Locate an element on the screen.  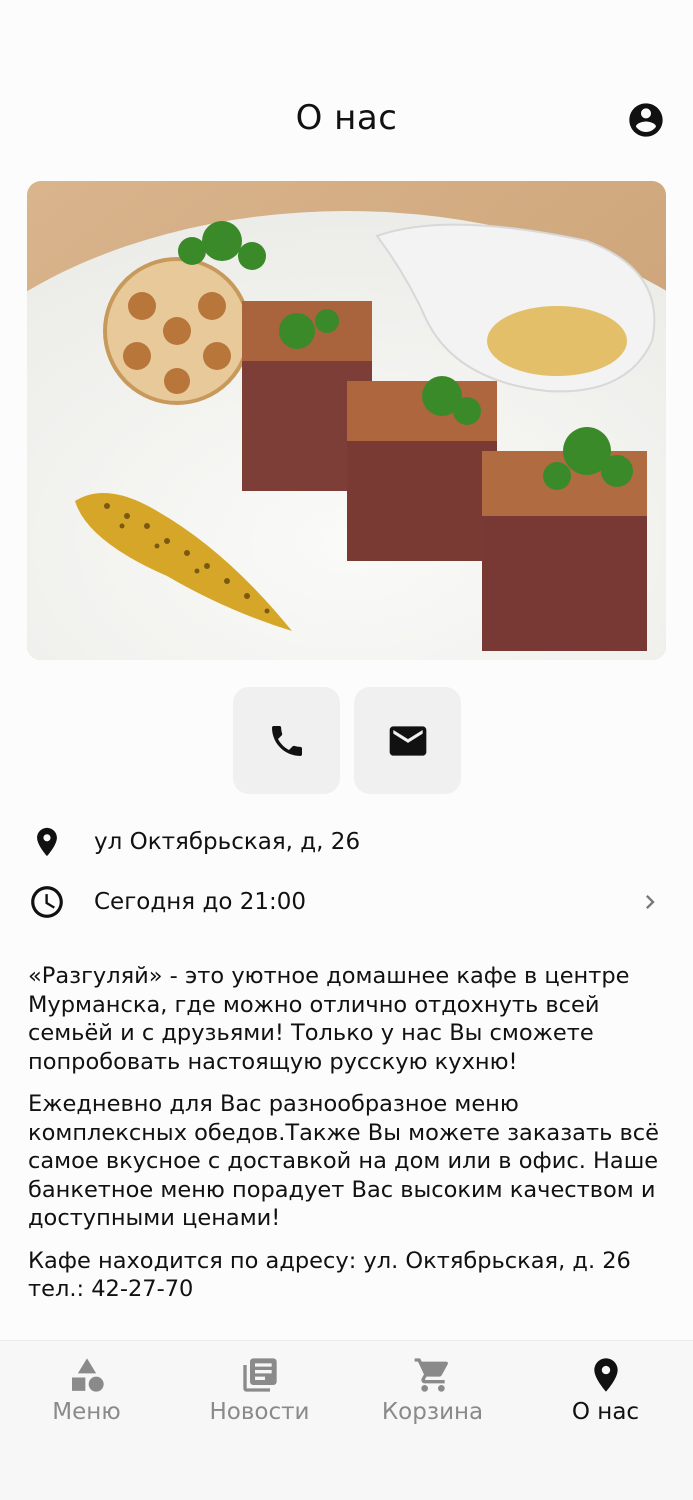
contact-buttons is located at coordinates (347, 740).